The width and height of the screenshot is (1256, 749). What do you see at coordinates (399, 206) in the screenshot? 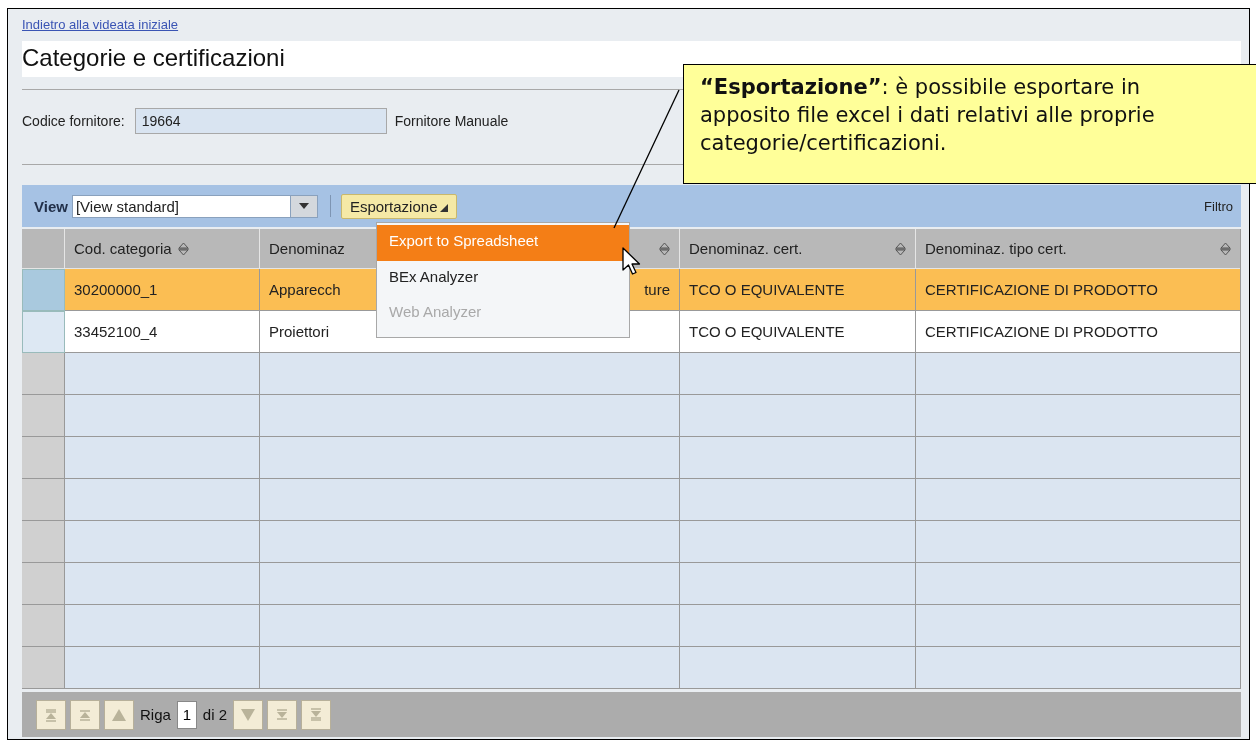
I see `export-button: Esportazione` at bounding box center [399, 206].